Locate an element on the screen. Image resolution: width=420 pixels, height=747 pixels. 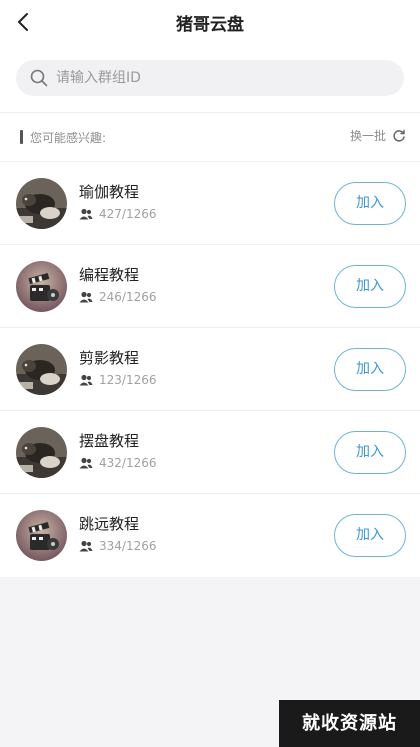
member-count-text: 123/1266 is located at coordinates (128, 380).